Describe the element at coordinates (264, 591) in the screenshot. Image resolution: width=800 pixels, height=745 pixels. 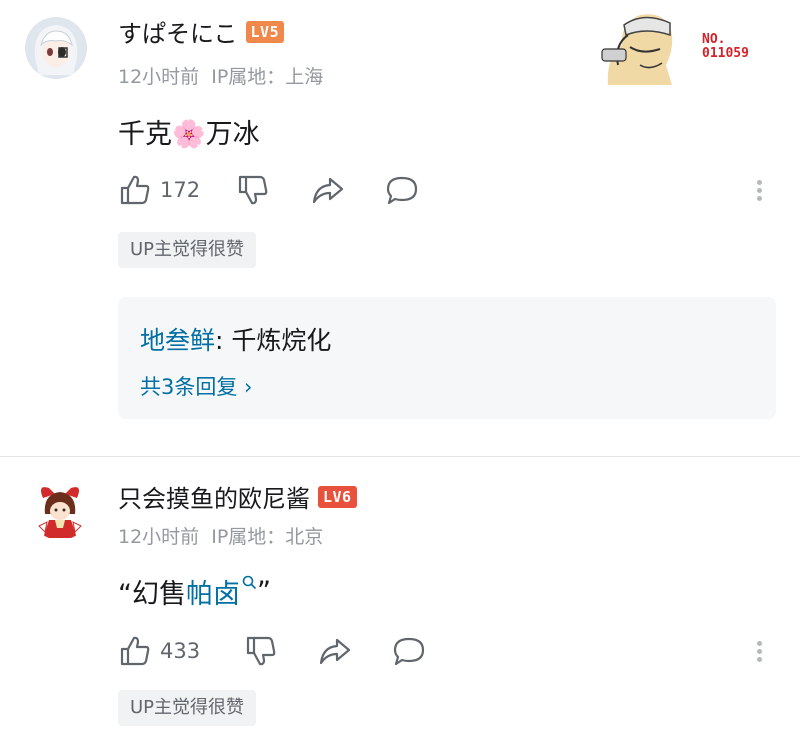
I see `content-text: ”` at that location.